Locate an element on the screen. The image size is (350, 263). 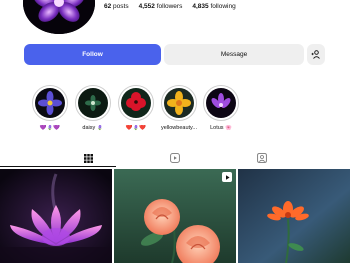
reels-icon is located at coordinates (175, 158).